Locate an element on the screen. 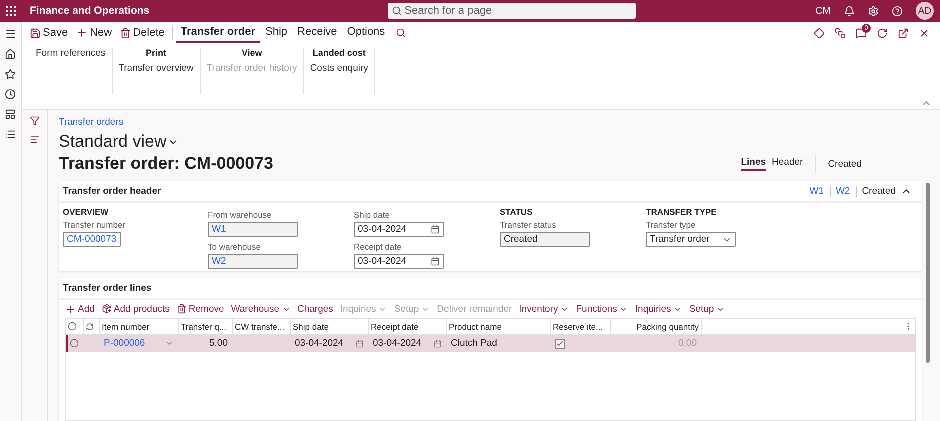 The image size is (940, 421). field-label: Ship date is located at coordinates (372, 215).